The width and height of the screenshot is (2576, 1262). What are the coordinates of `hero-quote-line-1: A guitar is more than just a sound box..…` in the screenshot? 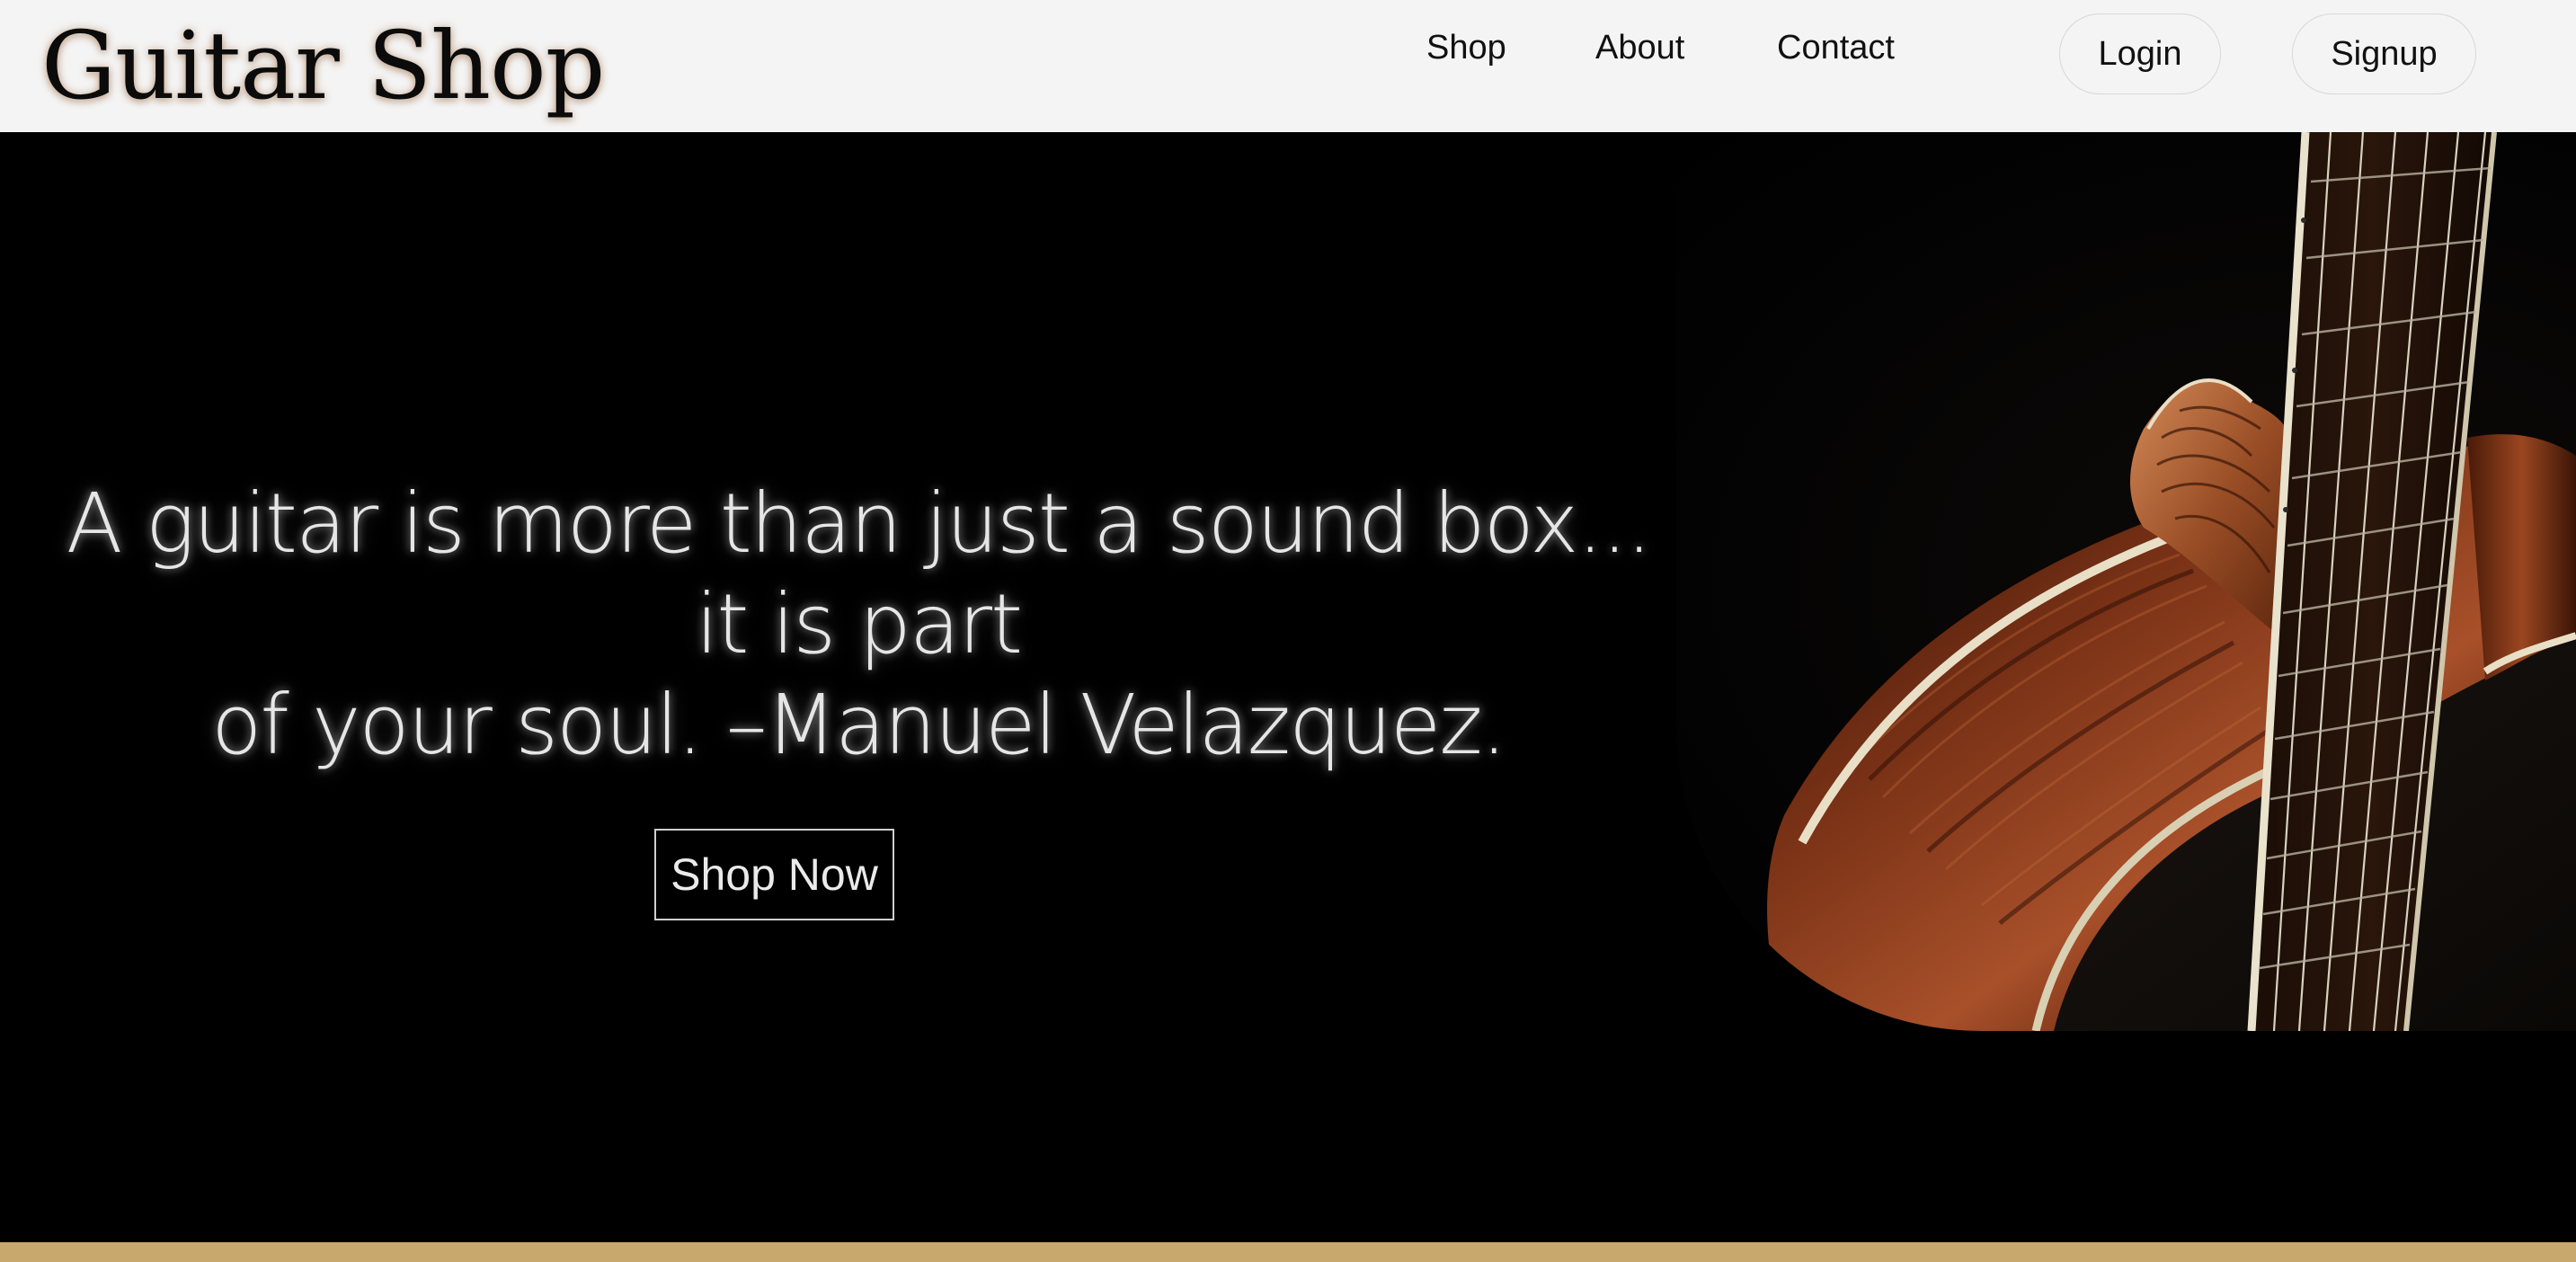 It's located at (859, 573).